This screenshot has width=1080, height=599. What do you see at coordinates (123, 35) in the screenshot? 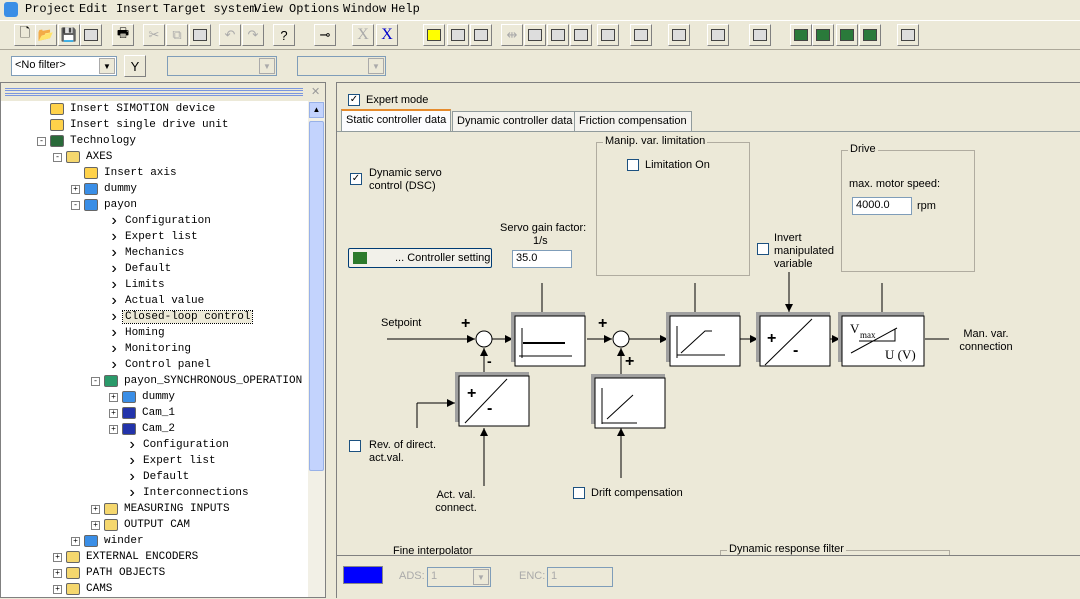
I see `print-button: 🖶` at bounding box center [123, 35].